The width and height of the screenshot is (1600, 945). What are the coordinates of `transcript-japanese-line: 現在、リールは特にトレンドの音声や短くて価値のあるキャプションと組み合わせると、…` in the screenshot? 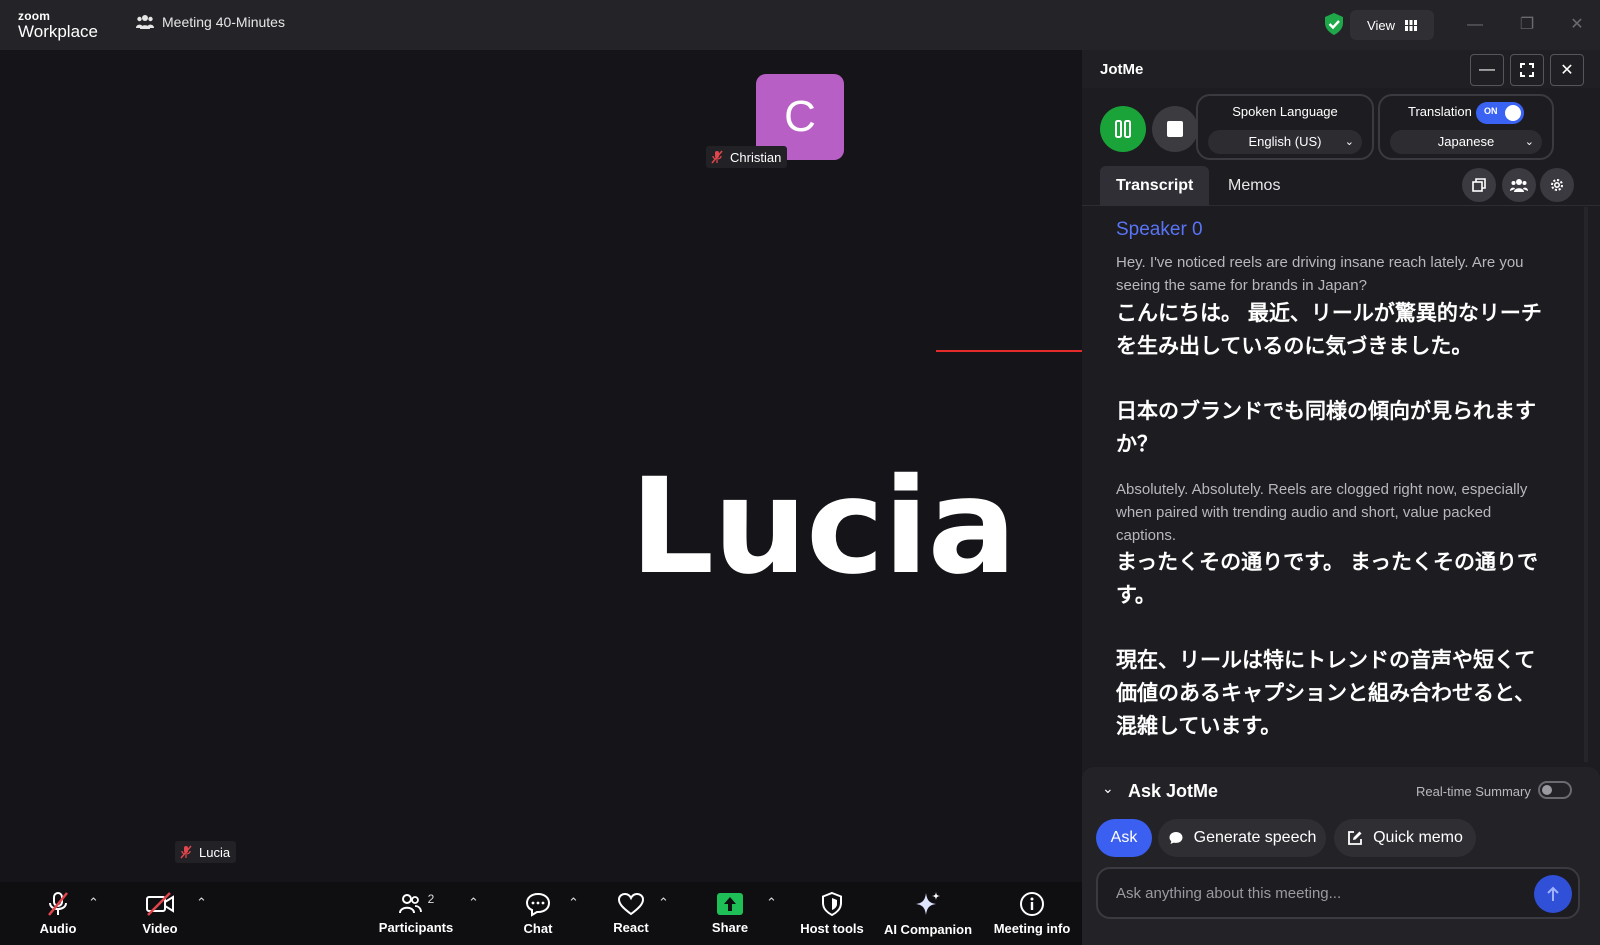 It's located at (1326, 693).